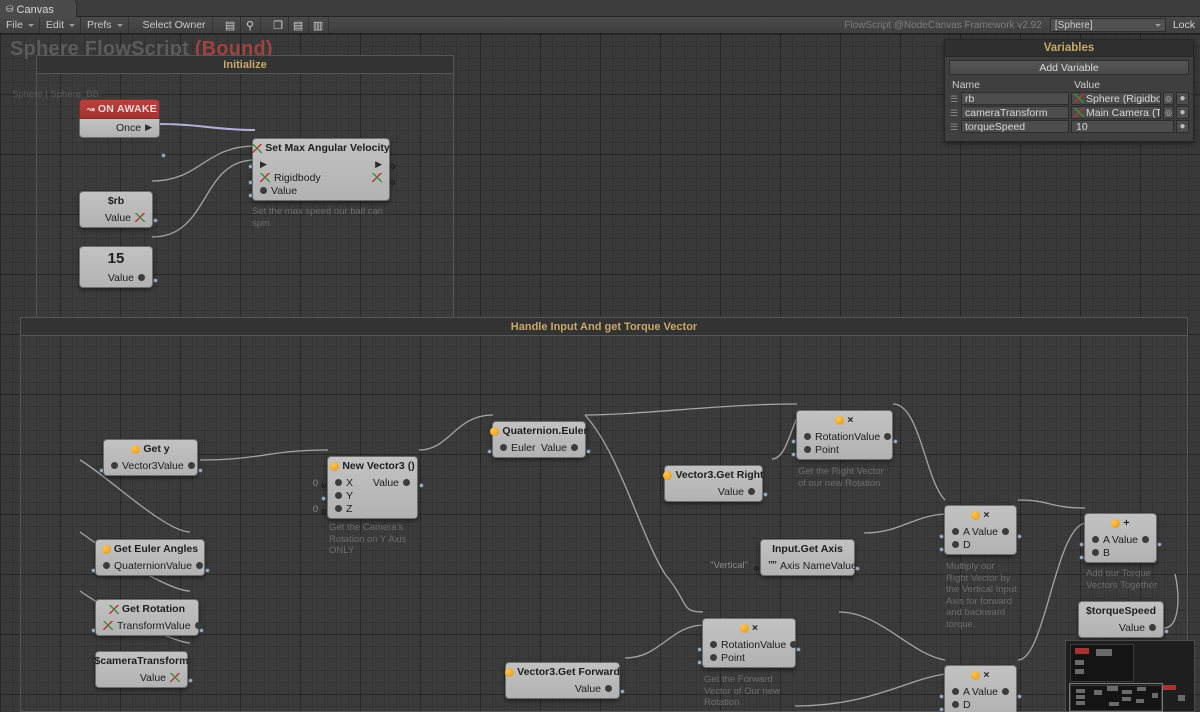 The image size is (1200, 712). I want to click on port-rigidbody: Rigidbody, so click(321, 177).